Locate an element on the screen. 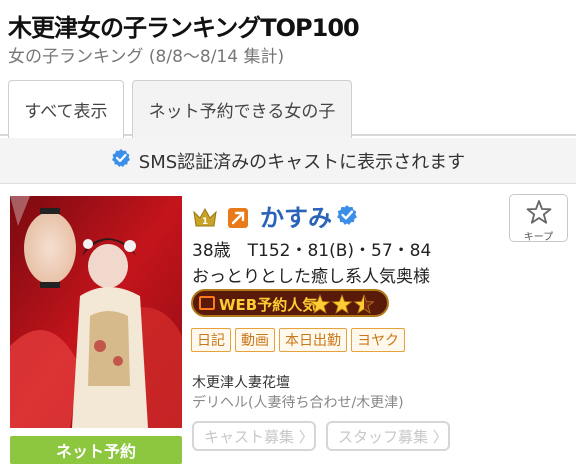 This screenshot has height=473, width=576. cast-catchphrase: おっとりとした癒し系人気奥様 is located at coordinates (311, 277).